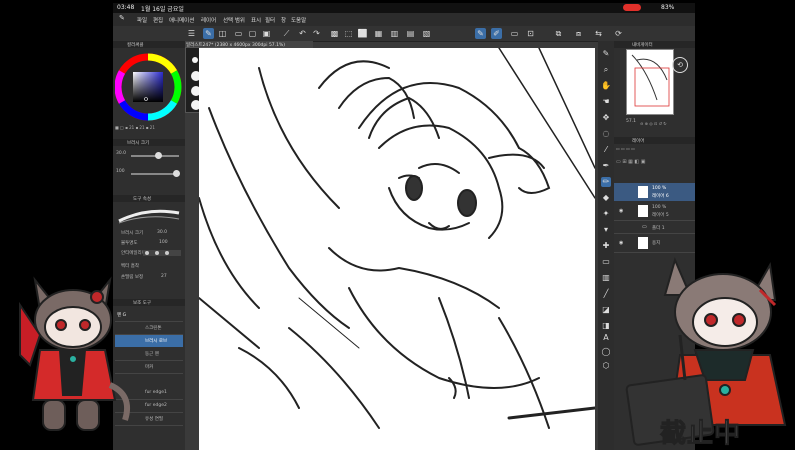 The width and height of the screenshot is (795, 450). What do you see at coordinates (256, 20) in the screenshot?
I see `menu-view: 표시` at bounding box center [256, 20].